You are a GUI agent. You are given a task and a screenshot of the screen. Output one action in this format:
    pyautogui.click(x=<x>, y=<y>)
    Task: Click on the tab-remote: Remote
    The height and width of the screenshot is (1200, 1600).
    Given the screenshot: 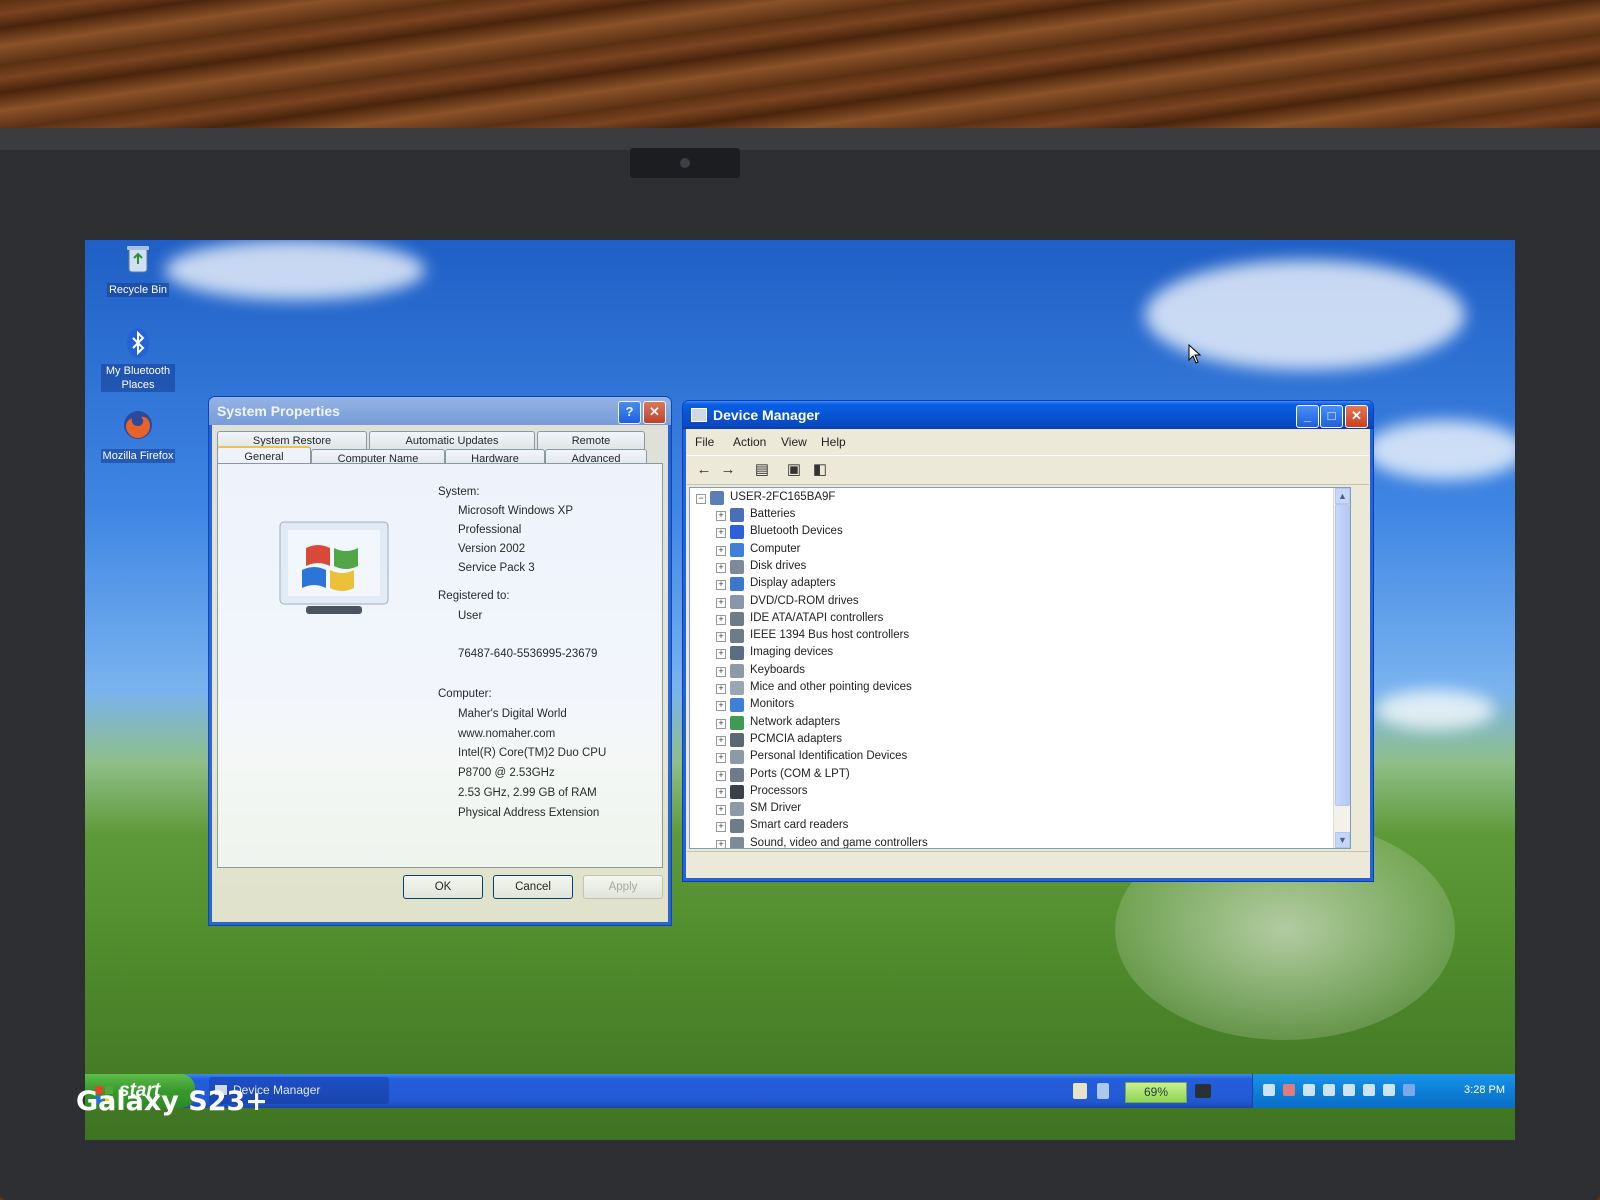 What is the action you would take?
    pyautogui.click(x=591, y=441)
    